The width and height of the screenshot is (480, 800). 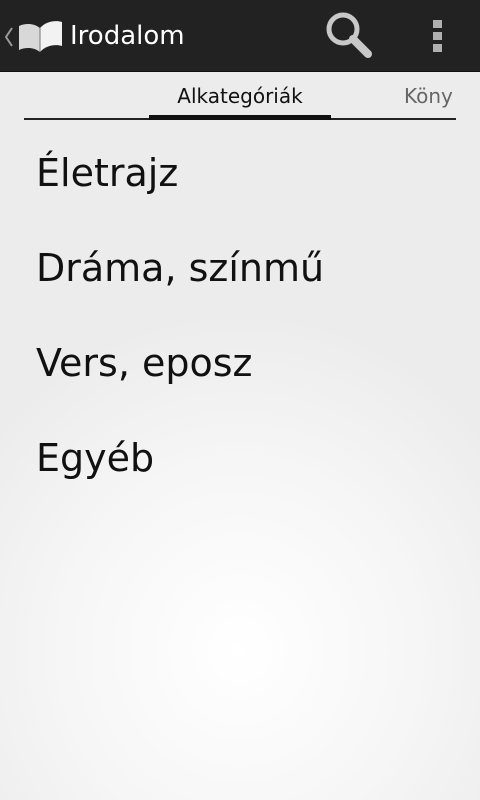 What do you see at coordinates (240, 36) in the screenshot?
I see `action-bar: Irodalom` at bounding box center [240, 36].